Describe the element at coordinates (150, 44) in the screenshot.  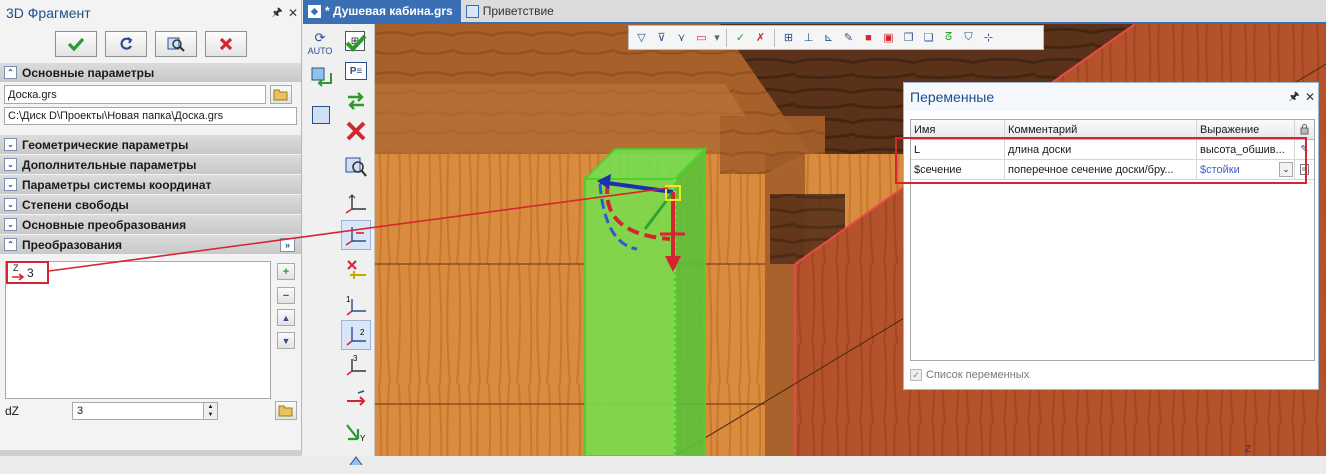
I see `action-bar` at that location.